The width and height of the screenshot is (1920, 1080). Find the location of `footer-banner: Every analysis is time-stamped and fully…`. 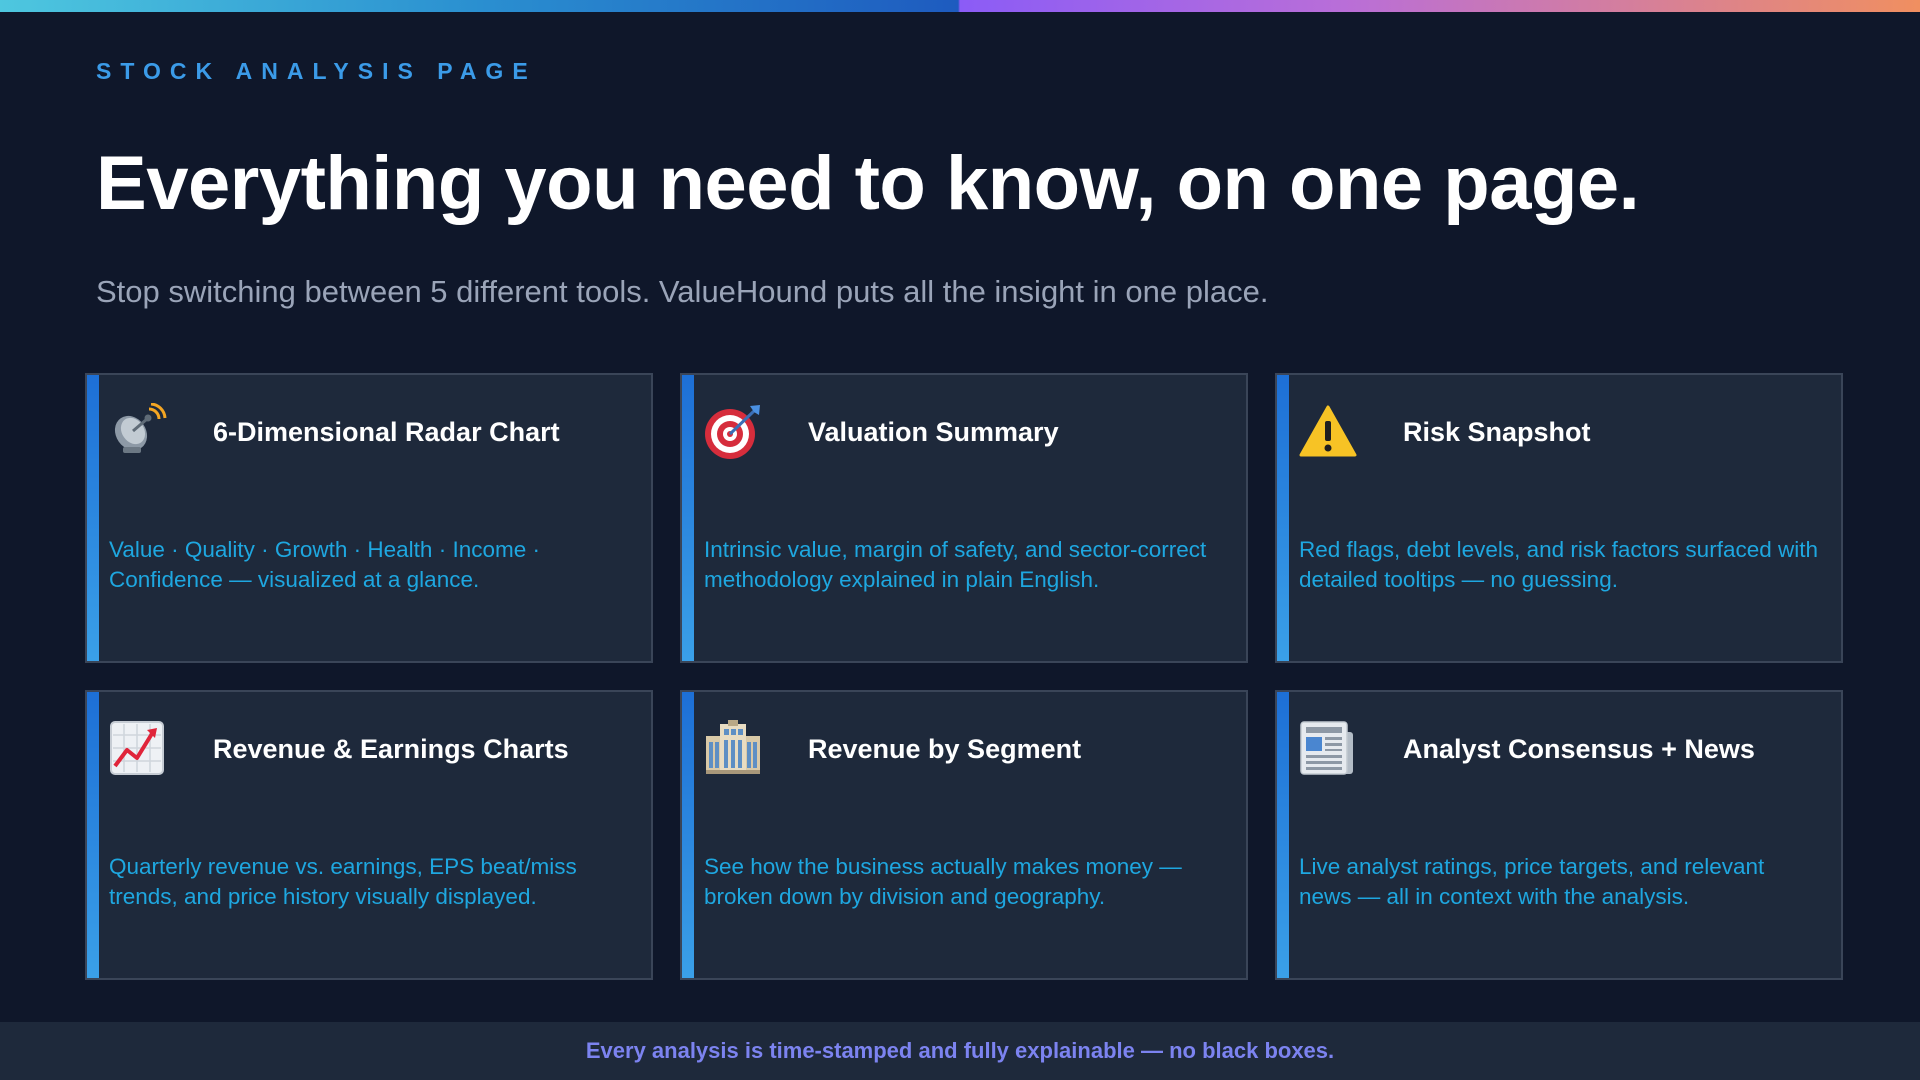

footer-banner: Every analysis is time-stamped and fully… is located at coordinates (960, 1051).